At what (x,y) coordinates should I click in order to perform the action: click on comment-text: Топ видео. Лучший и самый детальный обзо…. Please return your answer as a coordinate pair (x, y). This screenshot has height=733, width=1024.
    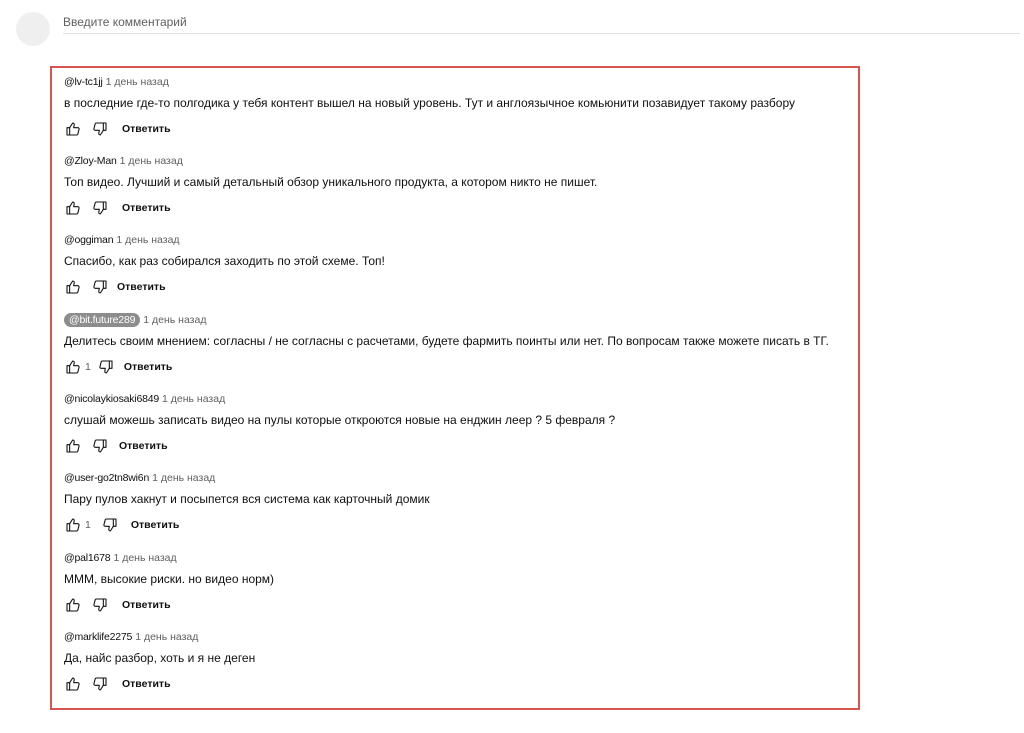
    Looking at the image, I should click on (331, 182).